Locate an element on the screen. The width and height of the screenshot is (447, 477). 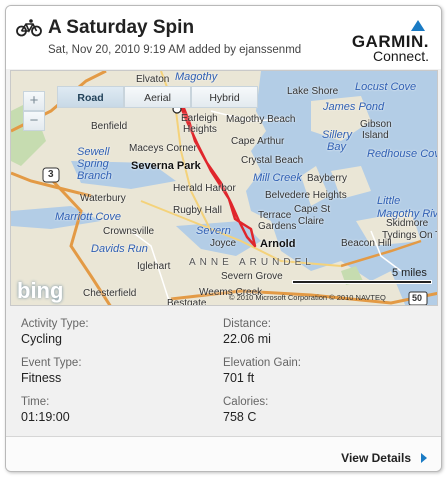
route-50-label: 50 is located at coordinates (417, 298).